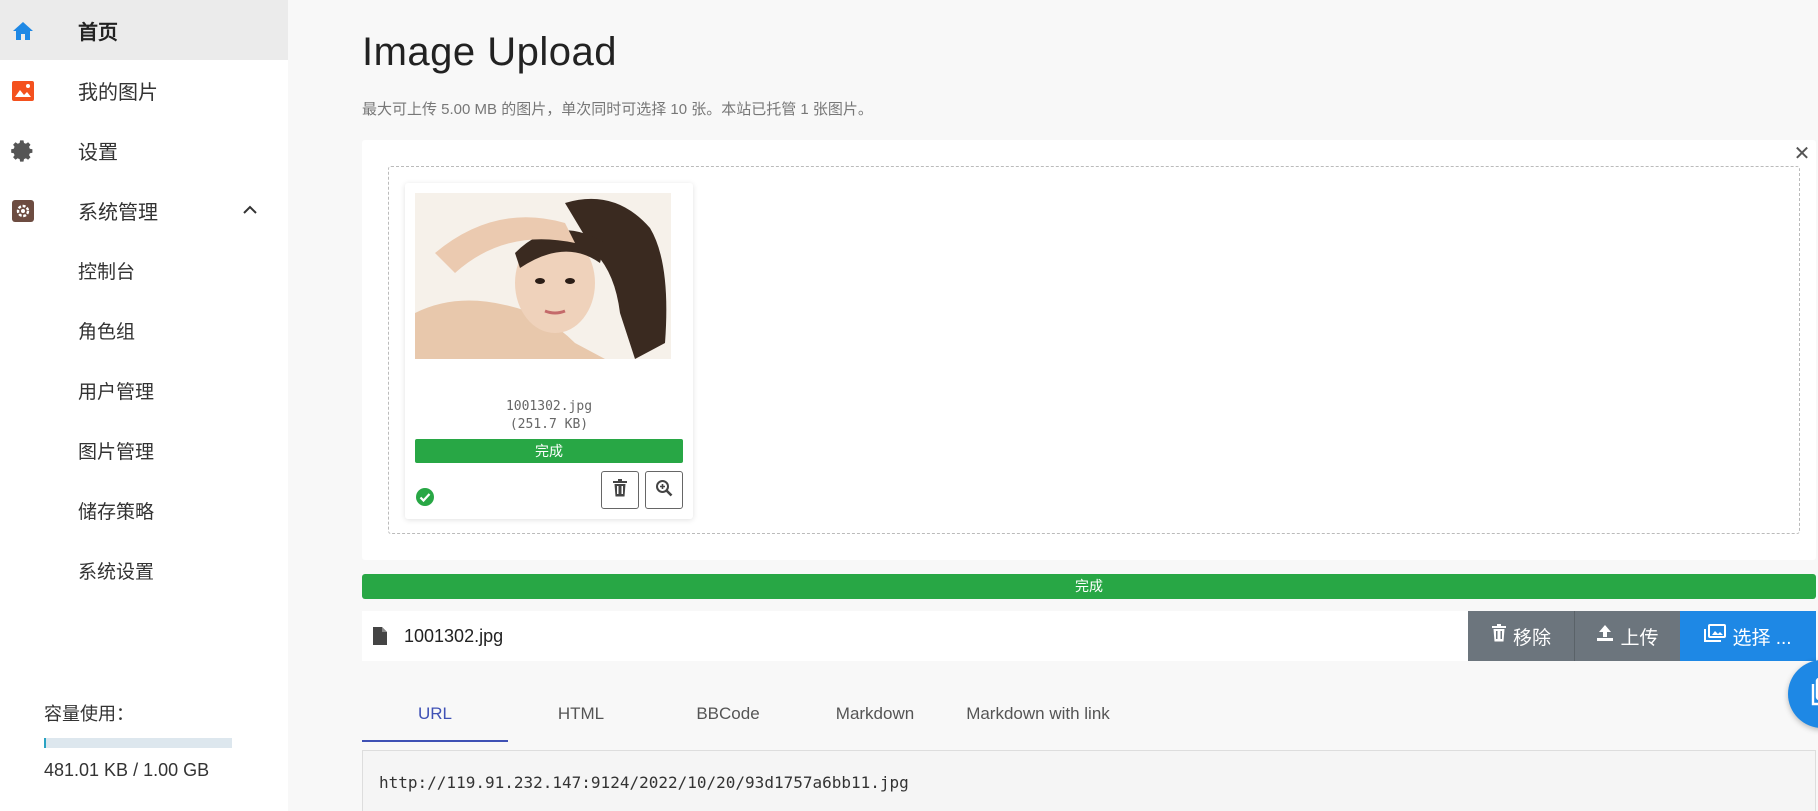 The height and width of the screenshot is (811, 1818). What do you see at coordinates (1531, 638) in the screenshot?
I see `remove-button-label: 移除` at bounding box center [1531, 638].